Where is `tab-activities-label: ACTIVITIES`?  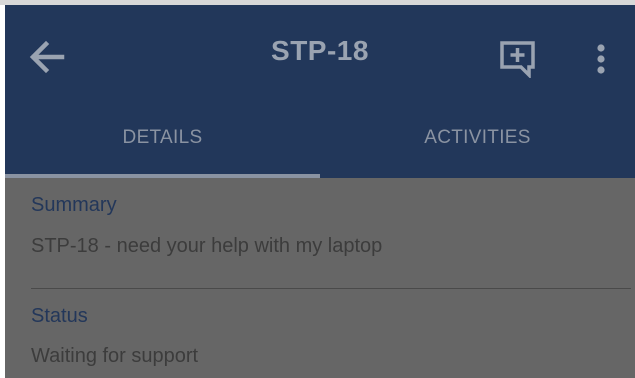 tab-activities-label: ACTIVITIES is located at coordinates (477, 137).